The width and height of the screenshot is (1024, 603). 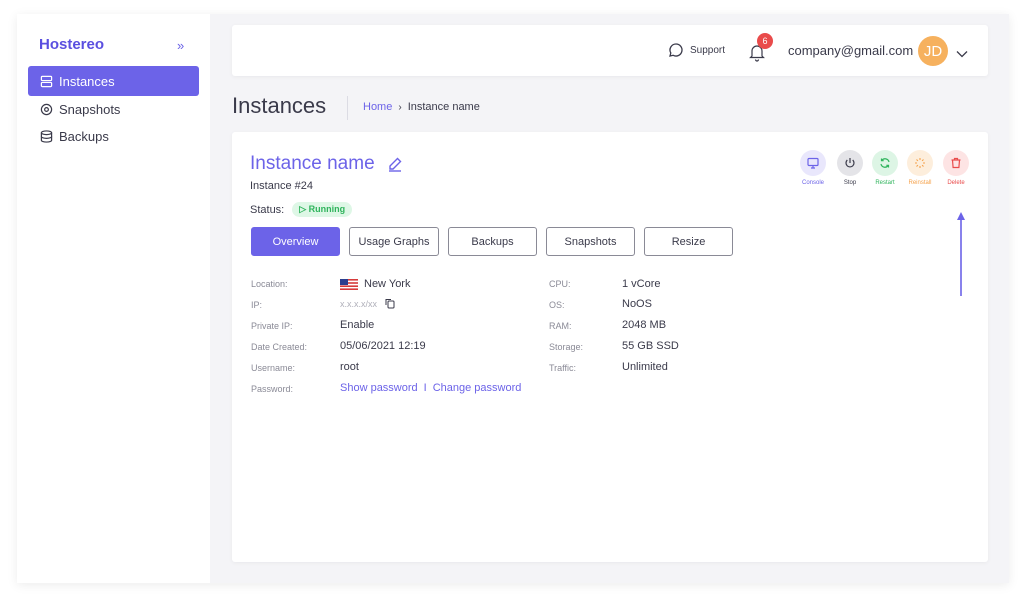 I want to click on chevron-down-icon, so click(x=962, y=54).